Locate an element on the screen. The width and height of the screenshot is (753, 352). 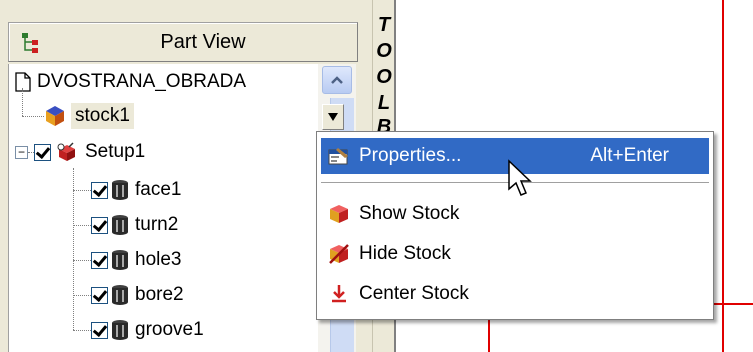
tree-item-stock-label: stock1 is located at coordinates (102, 116).